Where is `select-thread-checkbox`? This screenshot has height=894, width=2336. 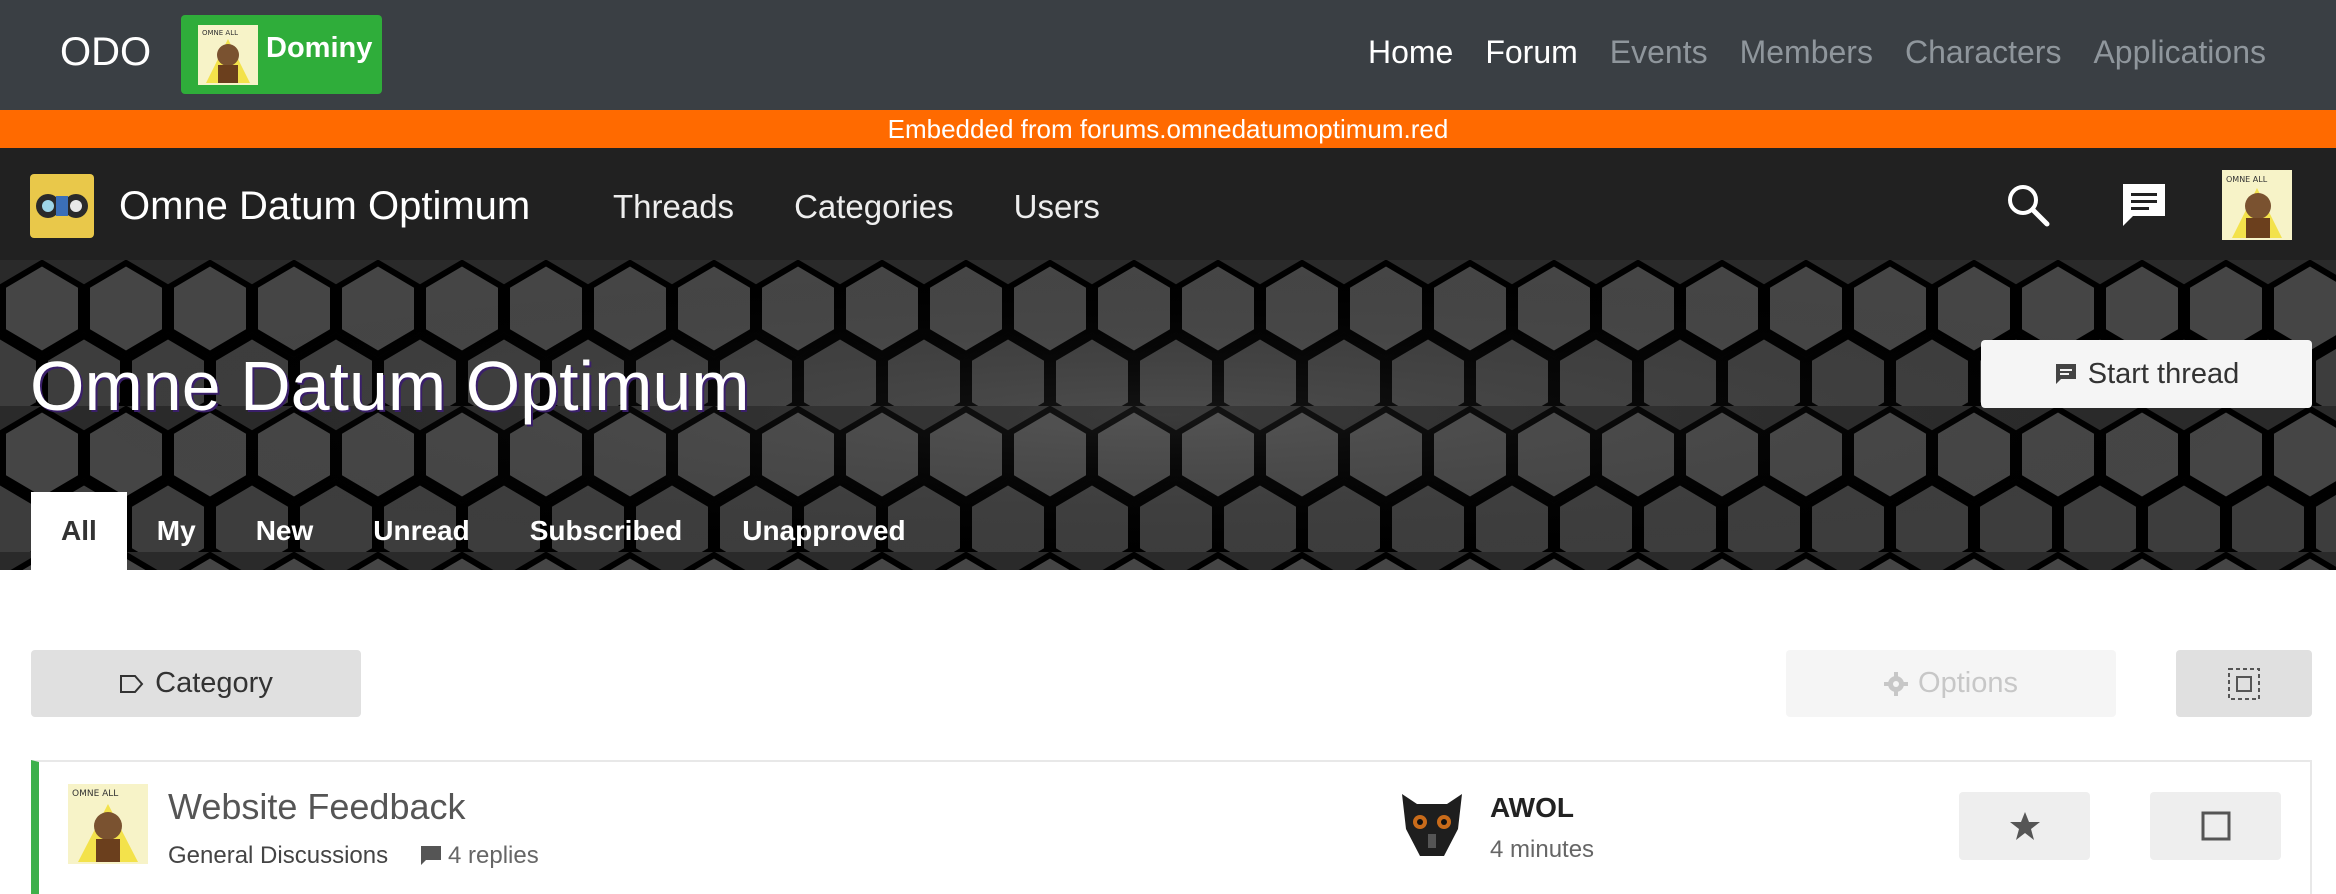
select-thread-checkbox is located at coordinates (2215, 826).